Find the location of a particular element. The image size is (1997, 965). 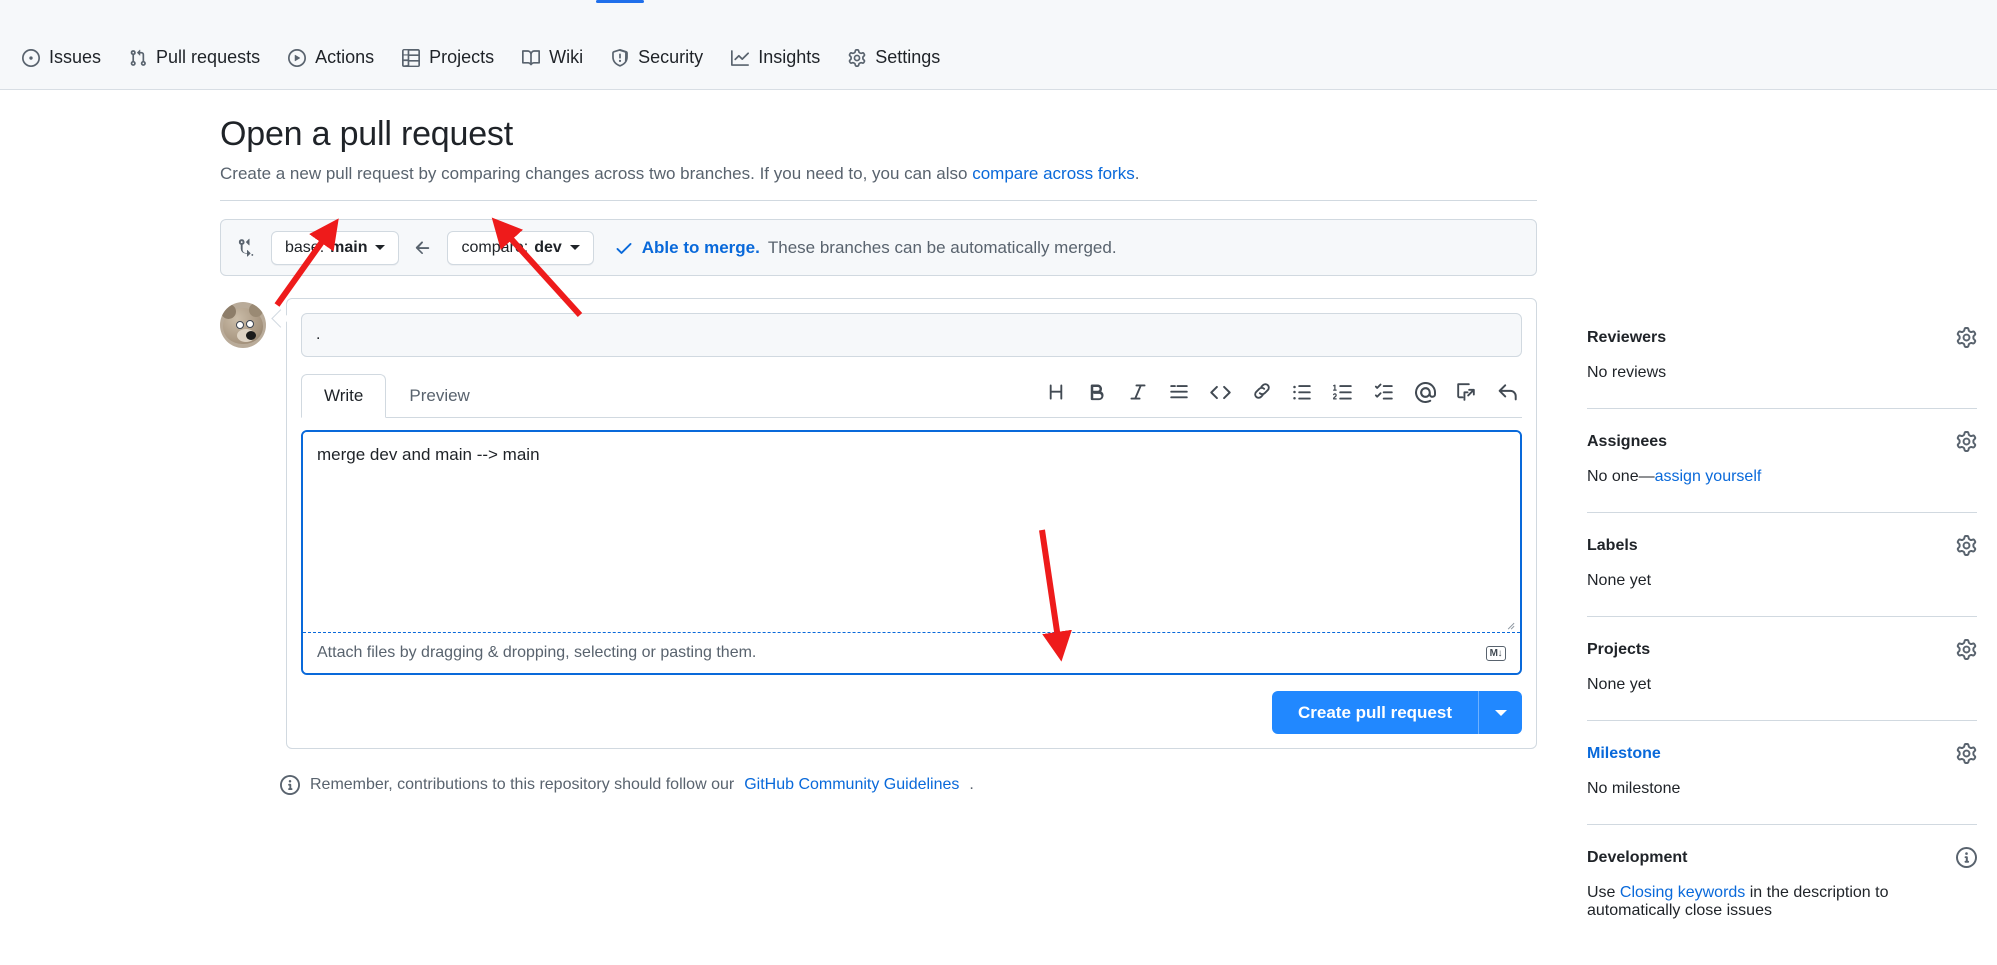

graph-icon is located at coordinates (740, 58).